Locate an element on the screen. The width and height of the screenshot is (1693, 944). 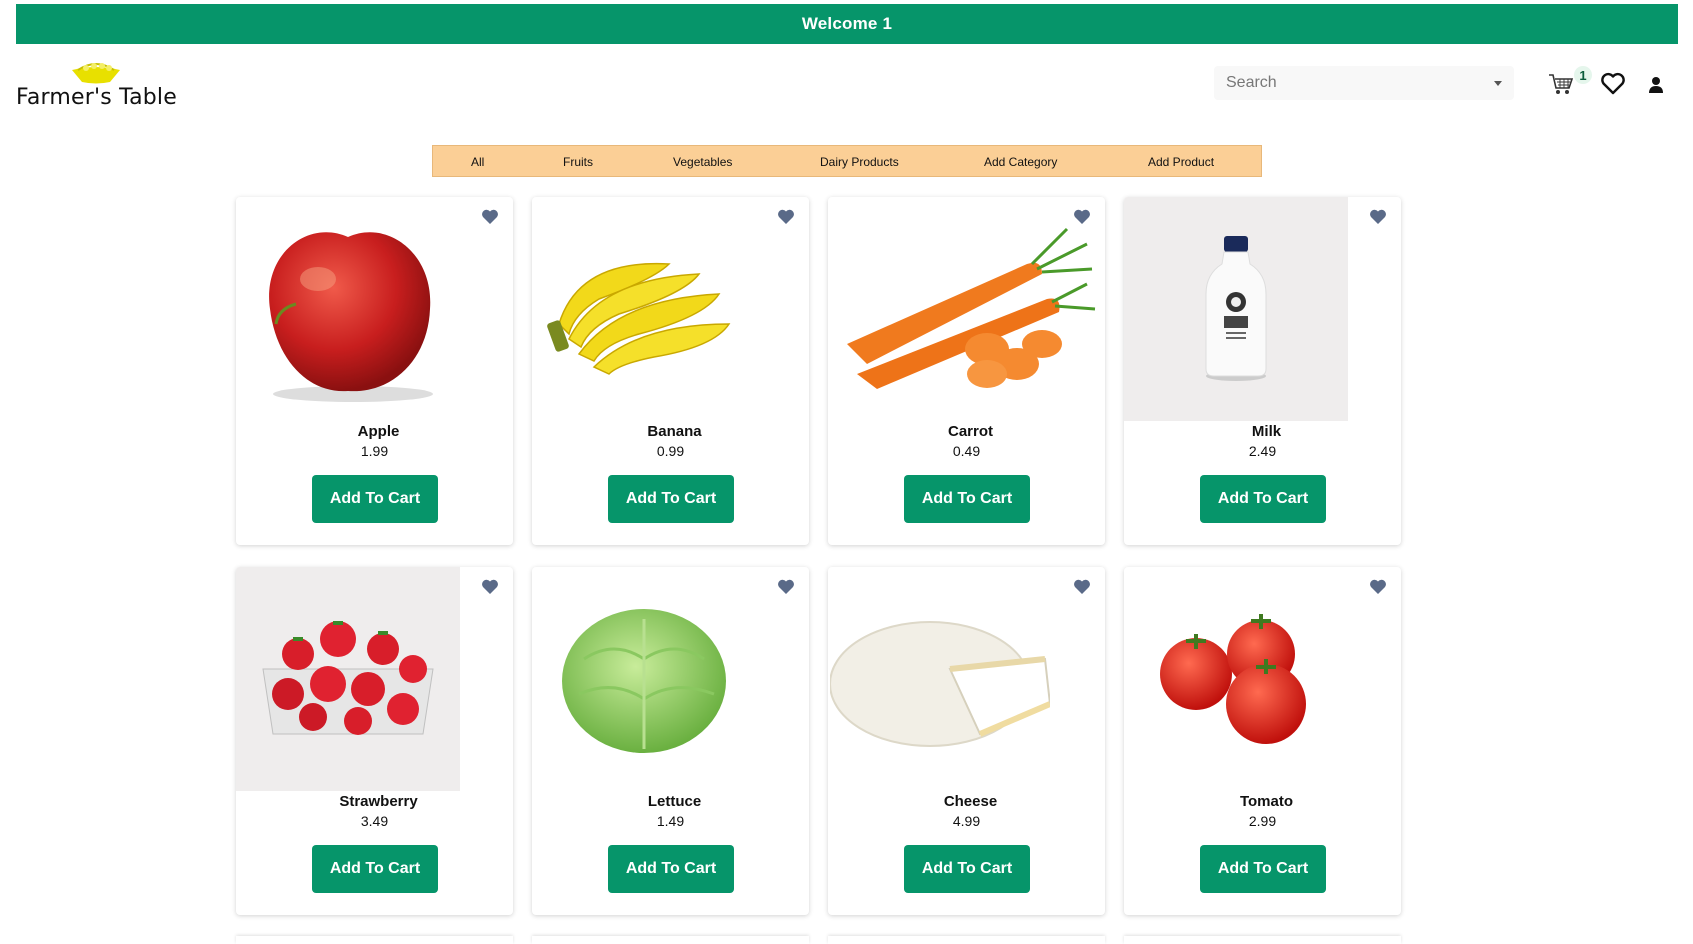
strawberry-image is located at coordinates (348, 679).